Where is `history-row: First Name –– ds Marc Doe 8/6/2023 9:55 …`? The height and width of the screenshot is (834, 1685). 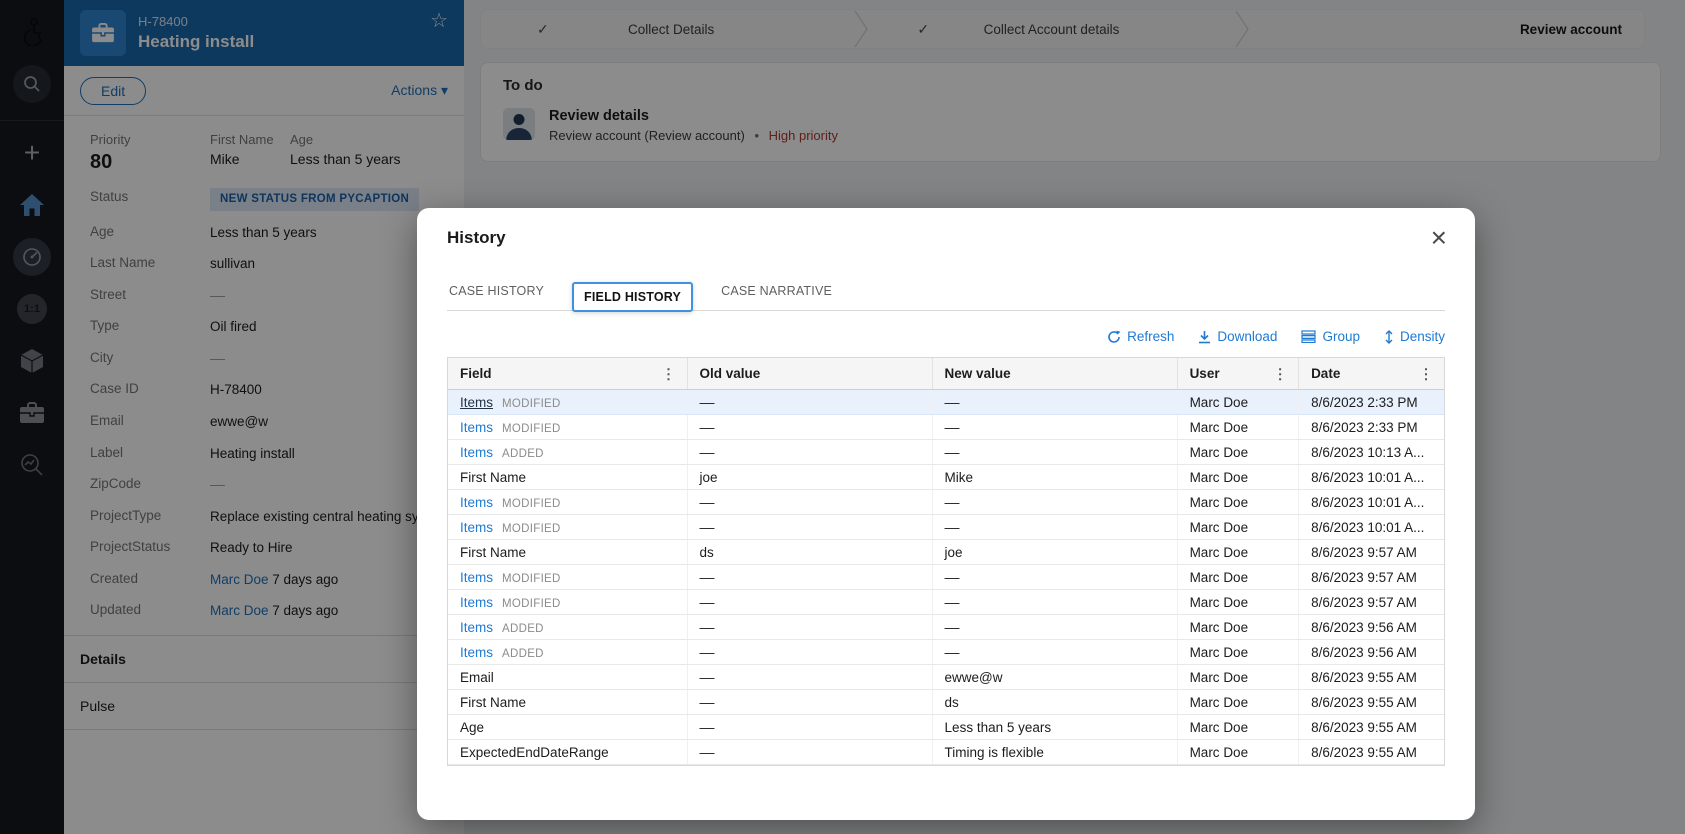 history-row: First Name –– ds Marc Doe 8/6/2023 9:55 … is located at coordinates (946, 702).